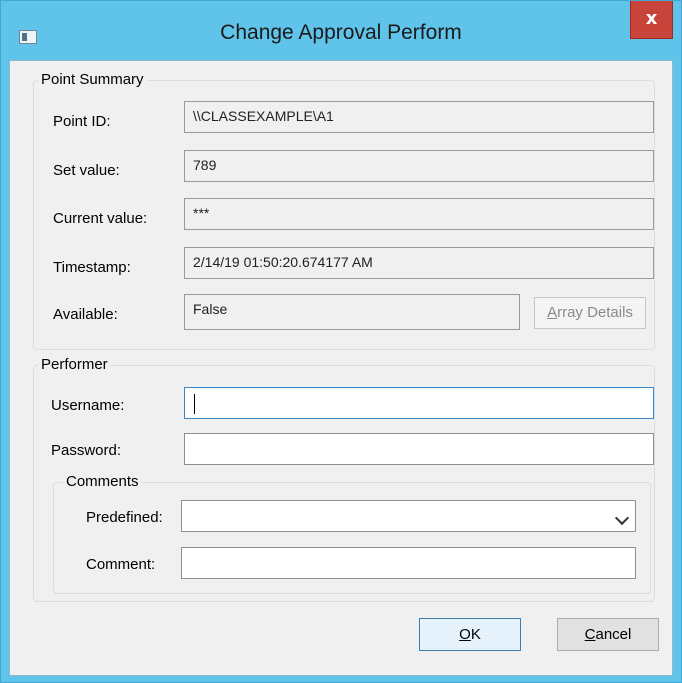 This screenshot has width=682, height=683. Describe the element at coordinates (124, 517) in the screenshot. I see `predefined-label: Predefined:` at that location.